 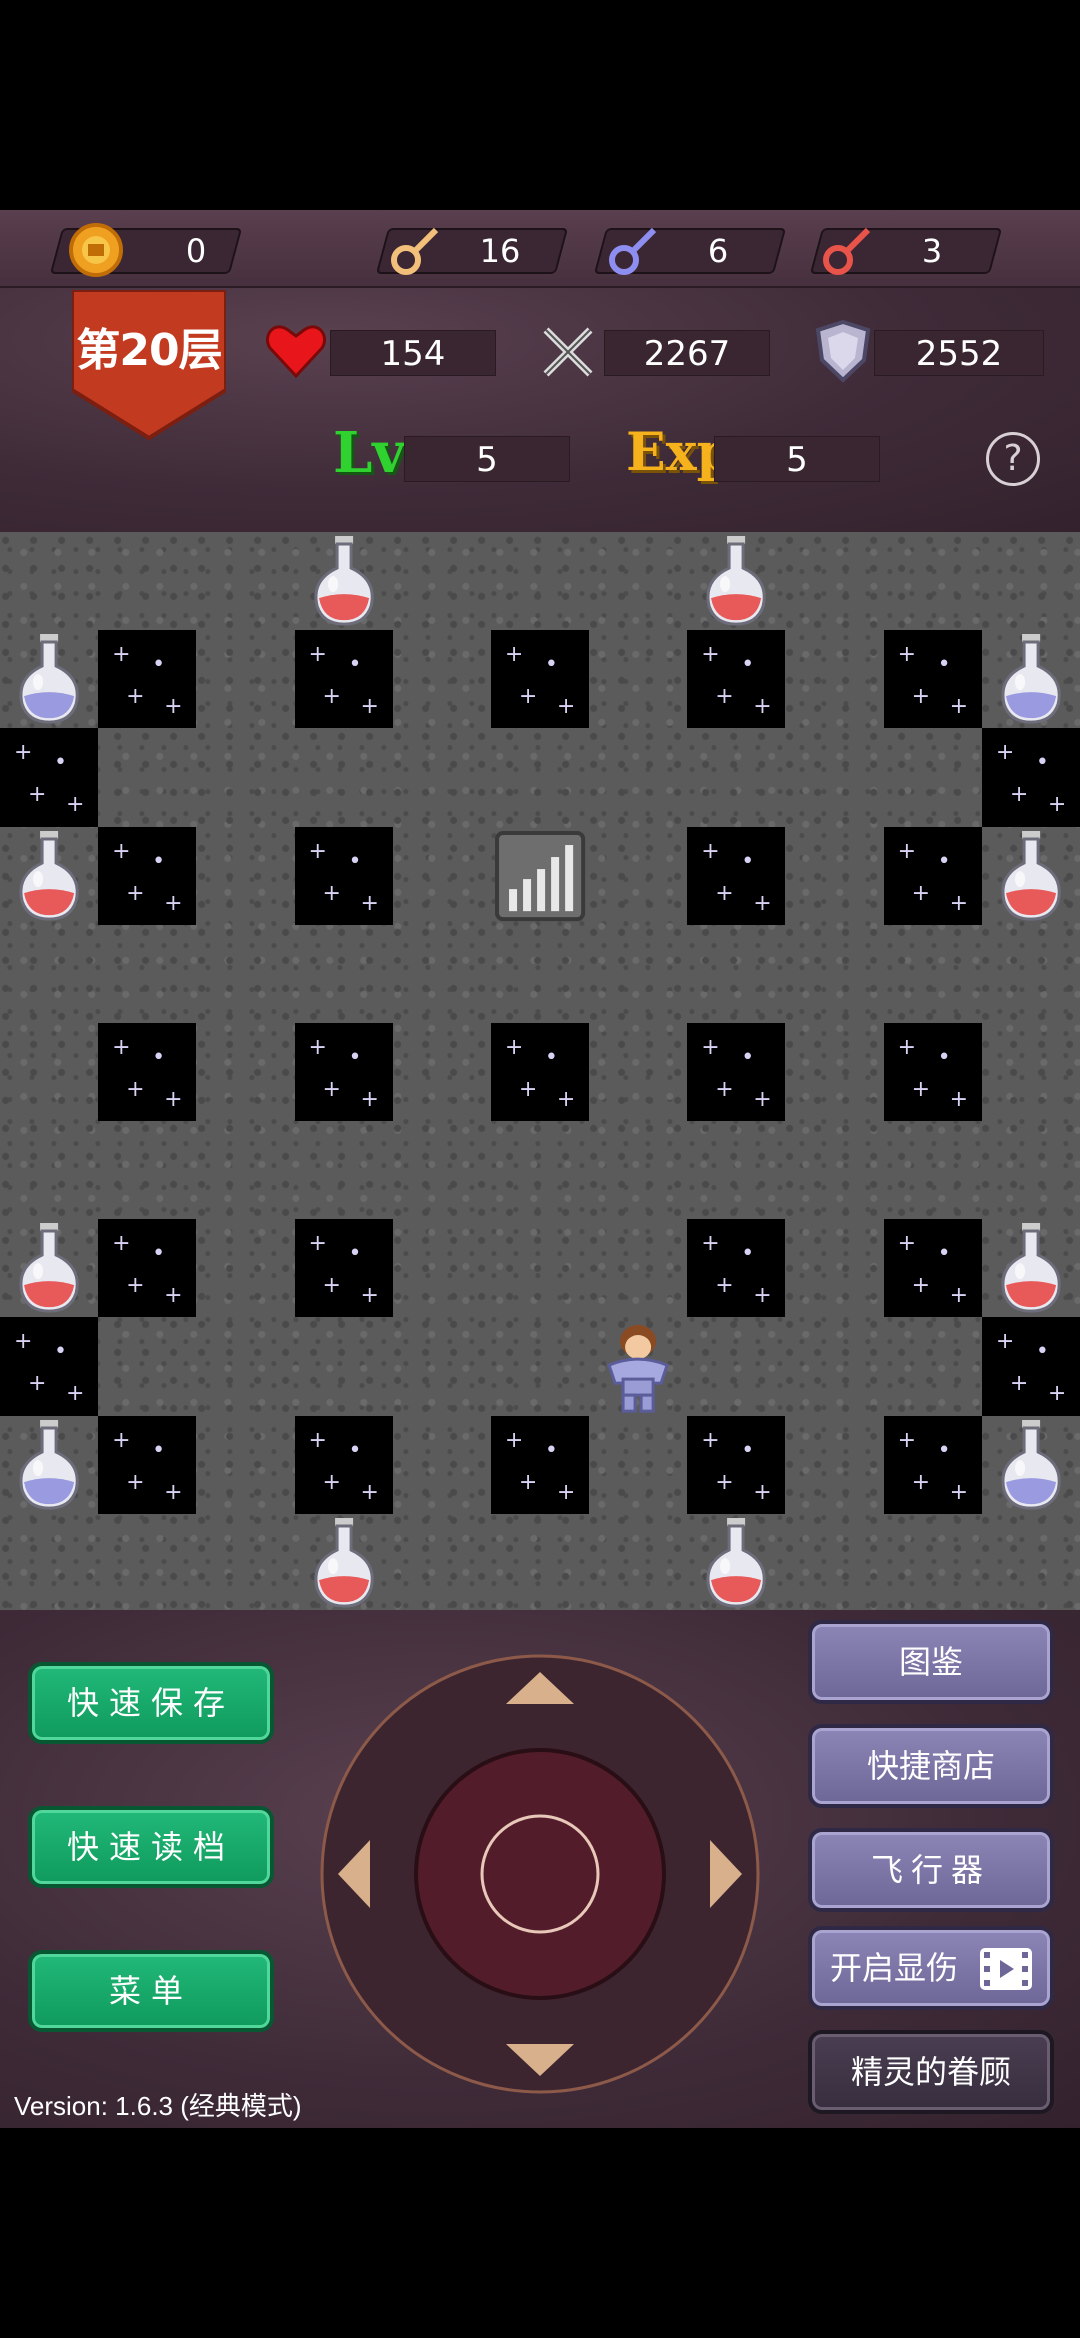 What do you see at coordinates (931, 2072) in the screenshot?
I see `fairy-blessing-button: 精灵的眷顾` at bounding box center [931, 2072].